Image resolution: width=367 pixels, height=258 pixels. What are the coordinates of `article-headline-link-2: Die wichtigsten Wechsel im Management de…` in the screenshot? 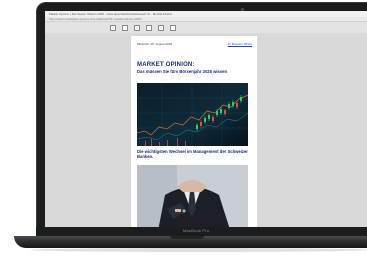 It's located at (193, 154).